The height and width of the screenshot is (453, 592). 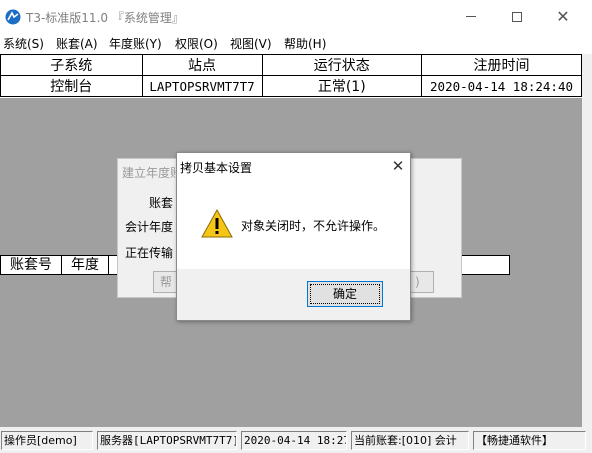 I want to click on title-bar: T3-标准版11.0 『系统管理』 ✕, so click(x=296, y=16).